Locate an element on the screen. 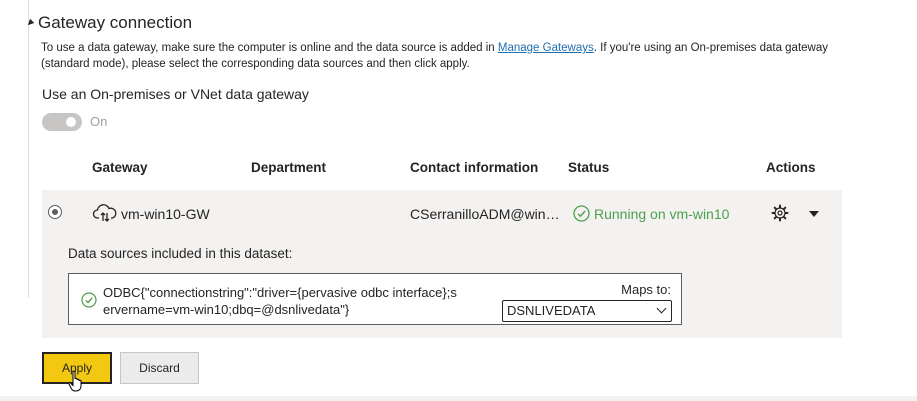 The height and width of the screenshot is (401, 917). status-check-icon is located at coordinates (581, 213).